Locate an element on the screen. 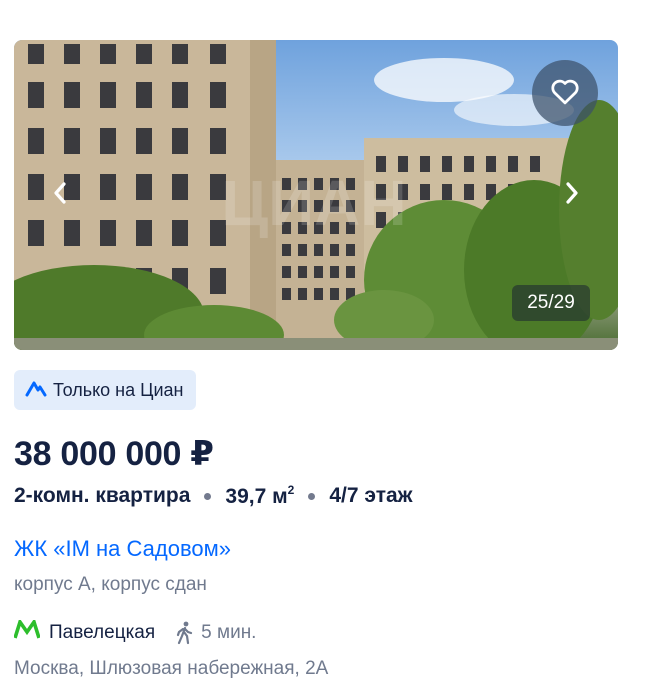  next-photo-button is located at coordinates (572, 195).